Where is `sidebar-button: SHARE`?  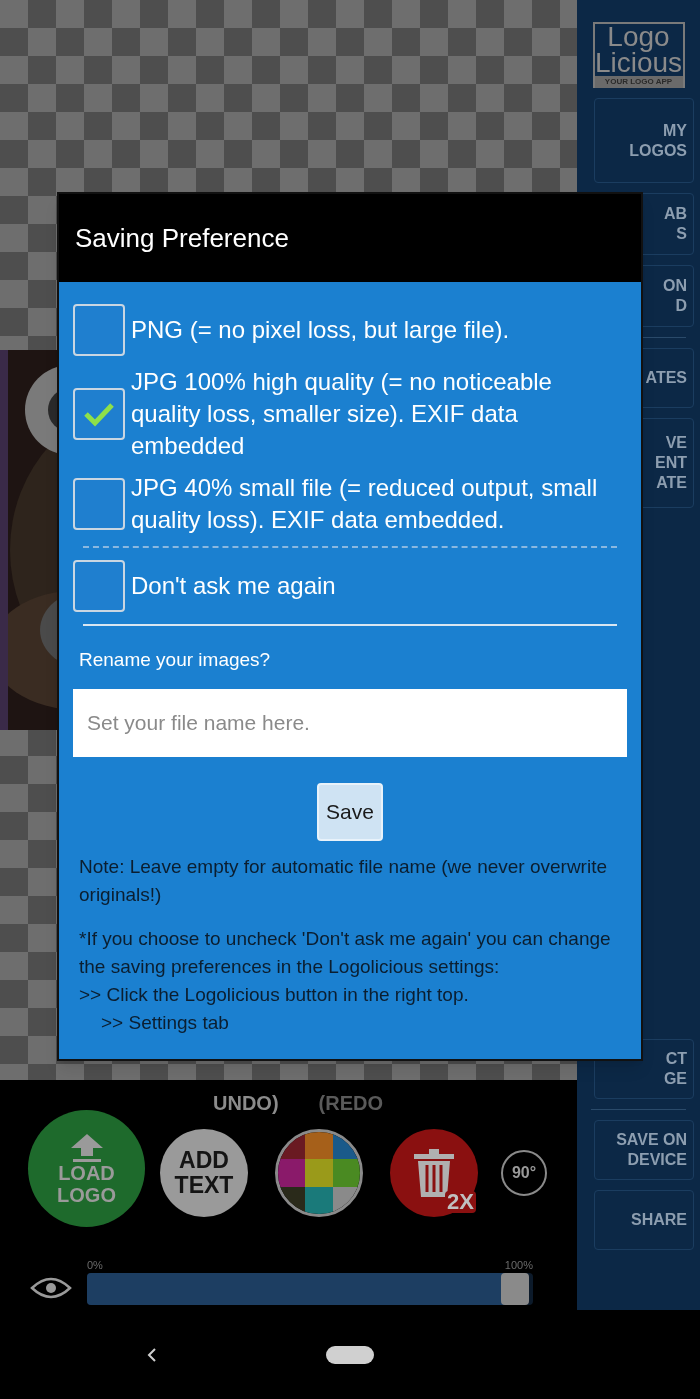 sidebar-button: SHARE is located at coordinates (644, 1220).